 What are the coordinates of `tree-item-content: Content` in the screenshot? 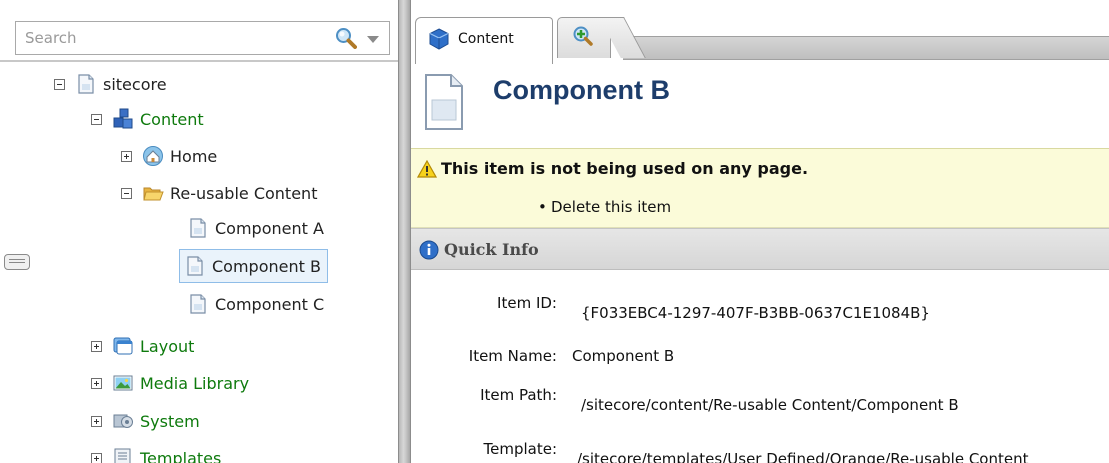 It's located at (147, 119).